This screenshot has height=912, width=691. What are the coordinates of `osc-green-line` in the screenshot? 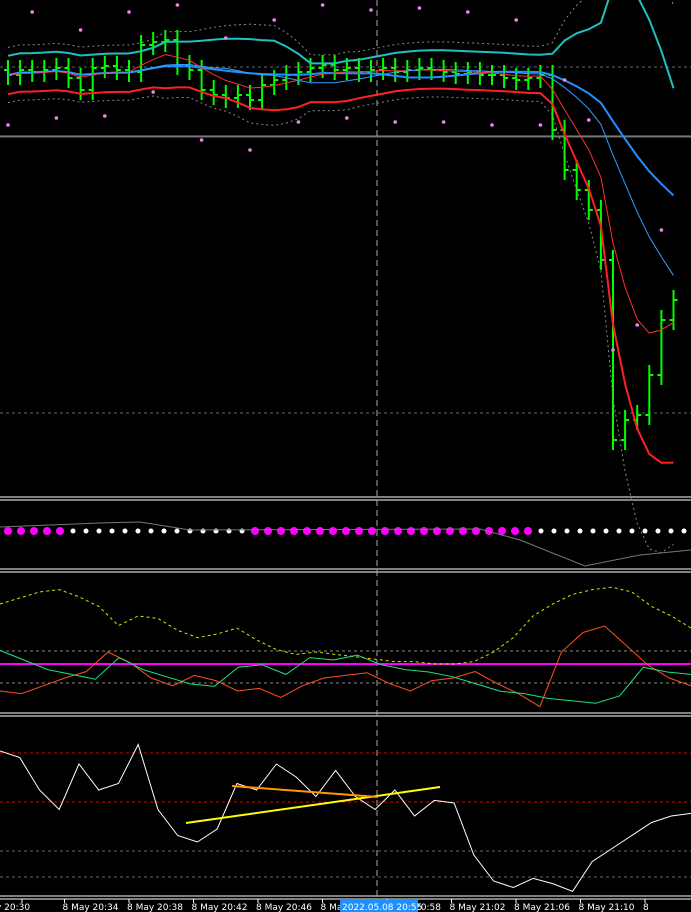 It's located at (345, 676).